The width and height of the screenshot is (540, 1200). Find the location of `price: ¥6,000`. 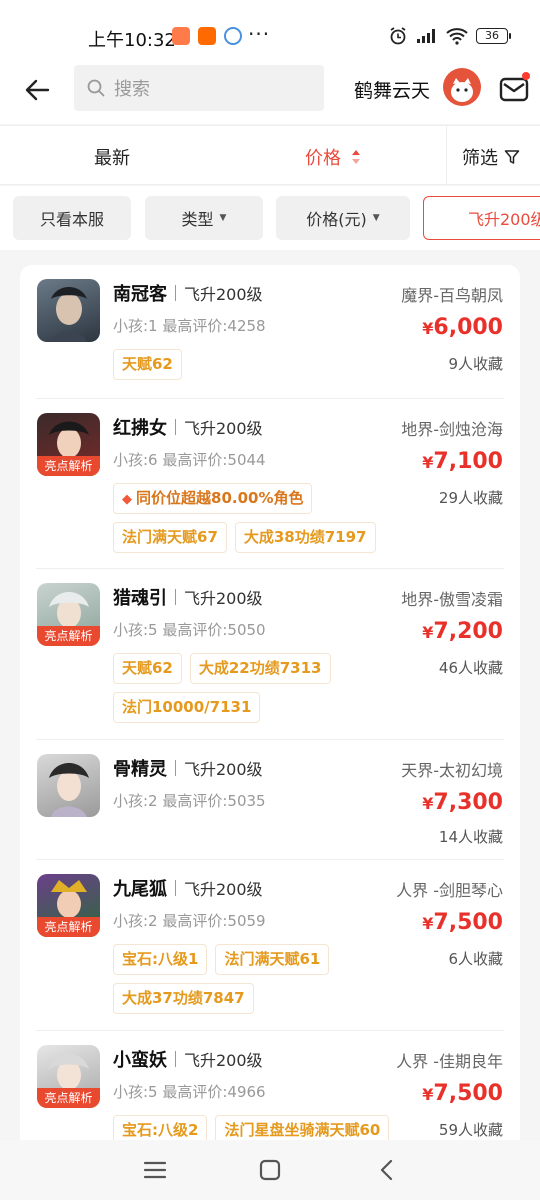

price: ¥6,000 is located at coordinates (462, 327).